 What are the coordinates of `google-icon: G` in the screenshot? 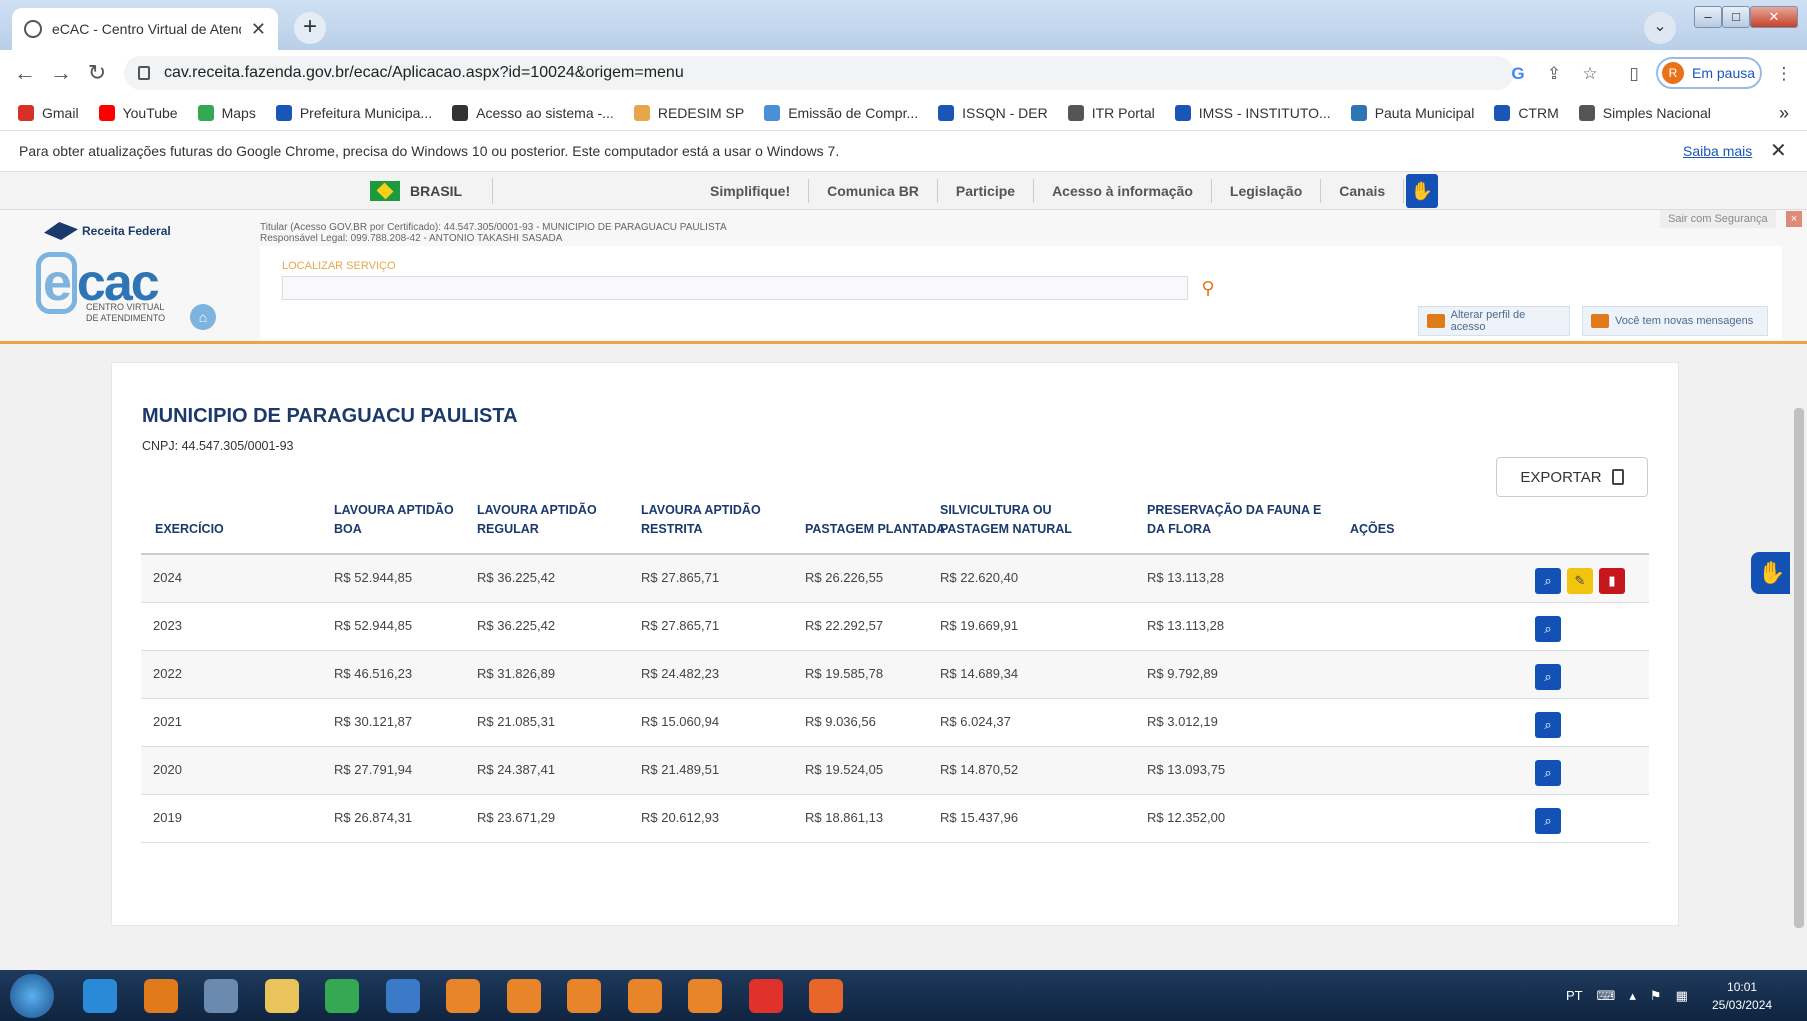 It's located at (1518, 74).